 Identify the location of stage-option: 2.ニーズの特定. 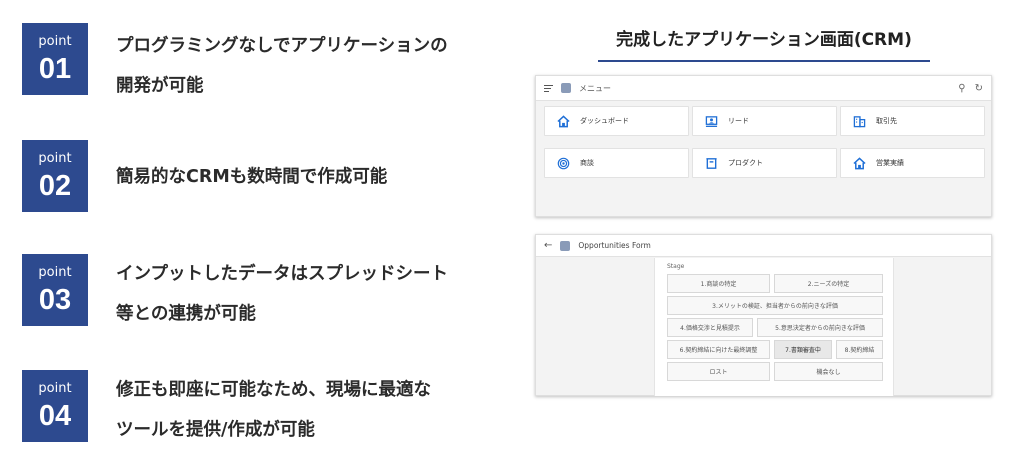
(828, 283).